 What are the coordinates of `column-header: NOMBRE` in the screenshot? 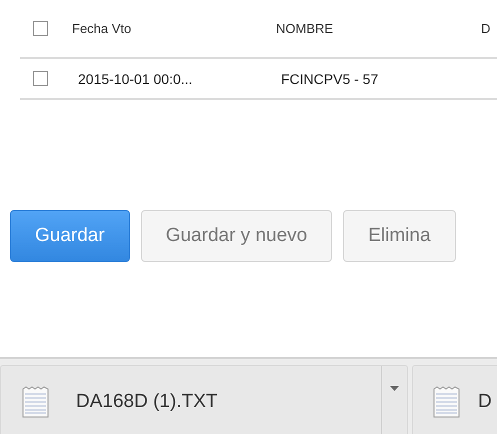 It's located at (305, 28).